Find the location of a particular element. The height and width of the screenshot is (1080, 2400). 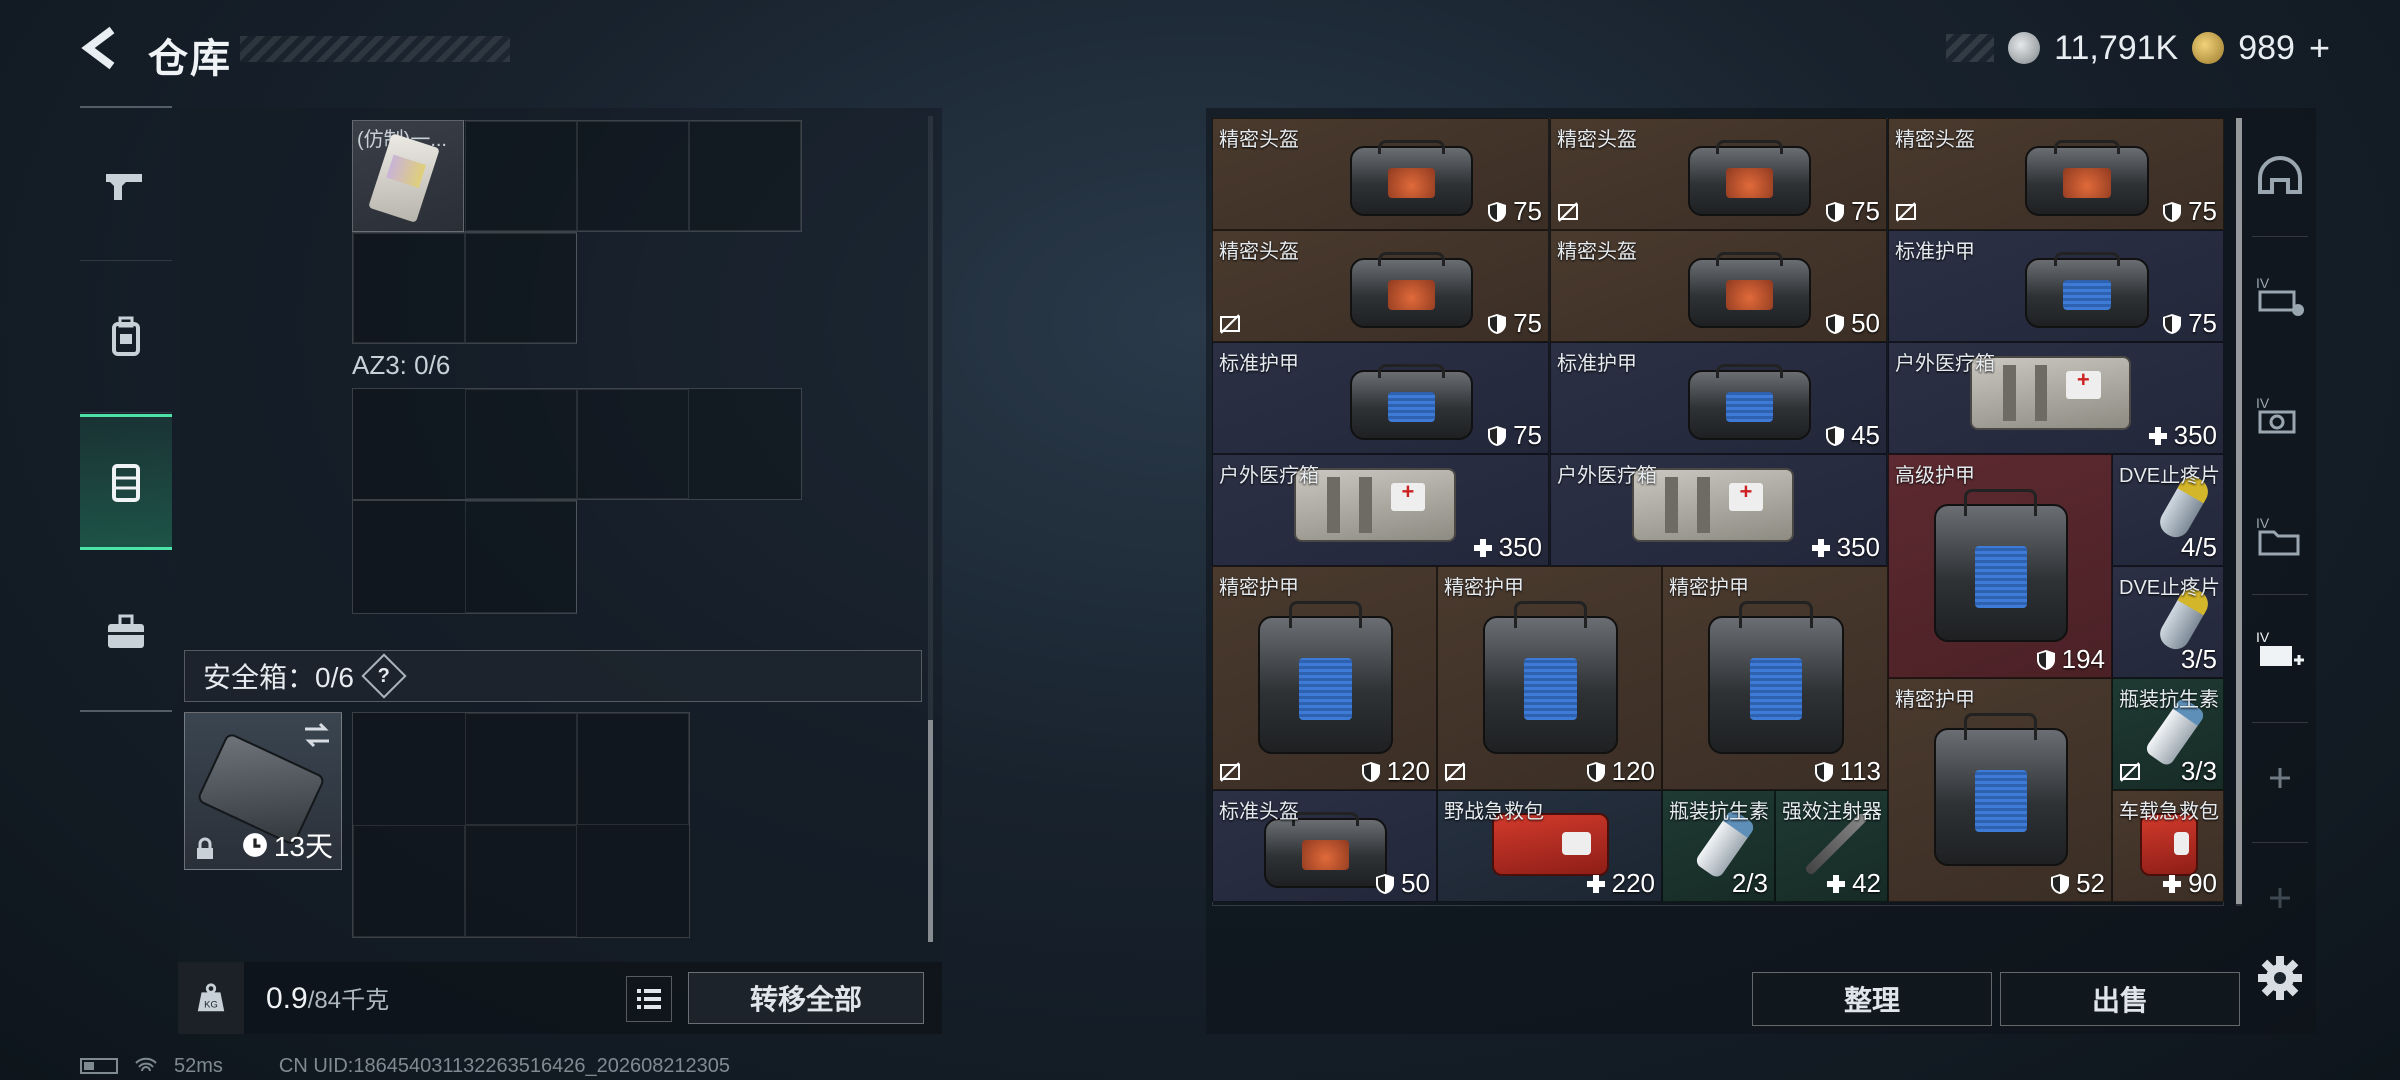

back-arrow-icon is located at coordinates (98, 48).